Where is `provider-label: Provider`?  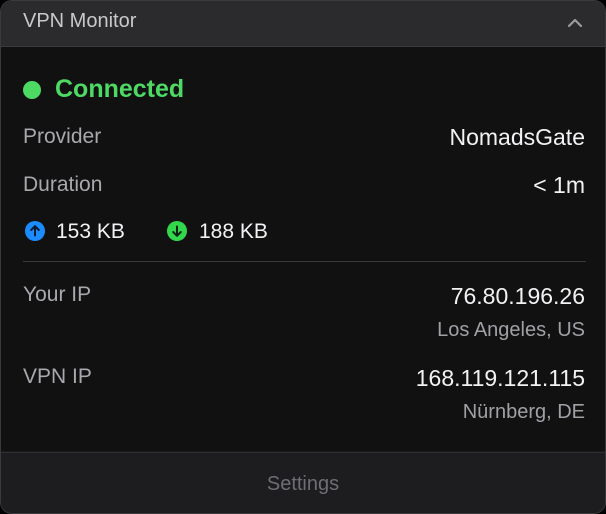 provider-label: Provider is located at coordinates (62, 136).